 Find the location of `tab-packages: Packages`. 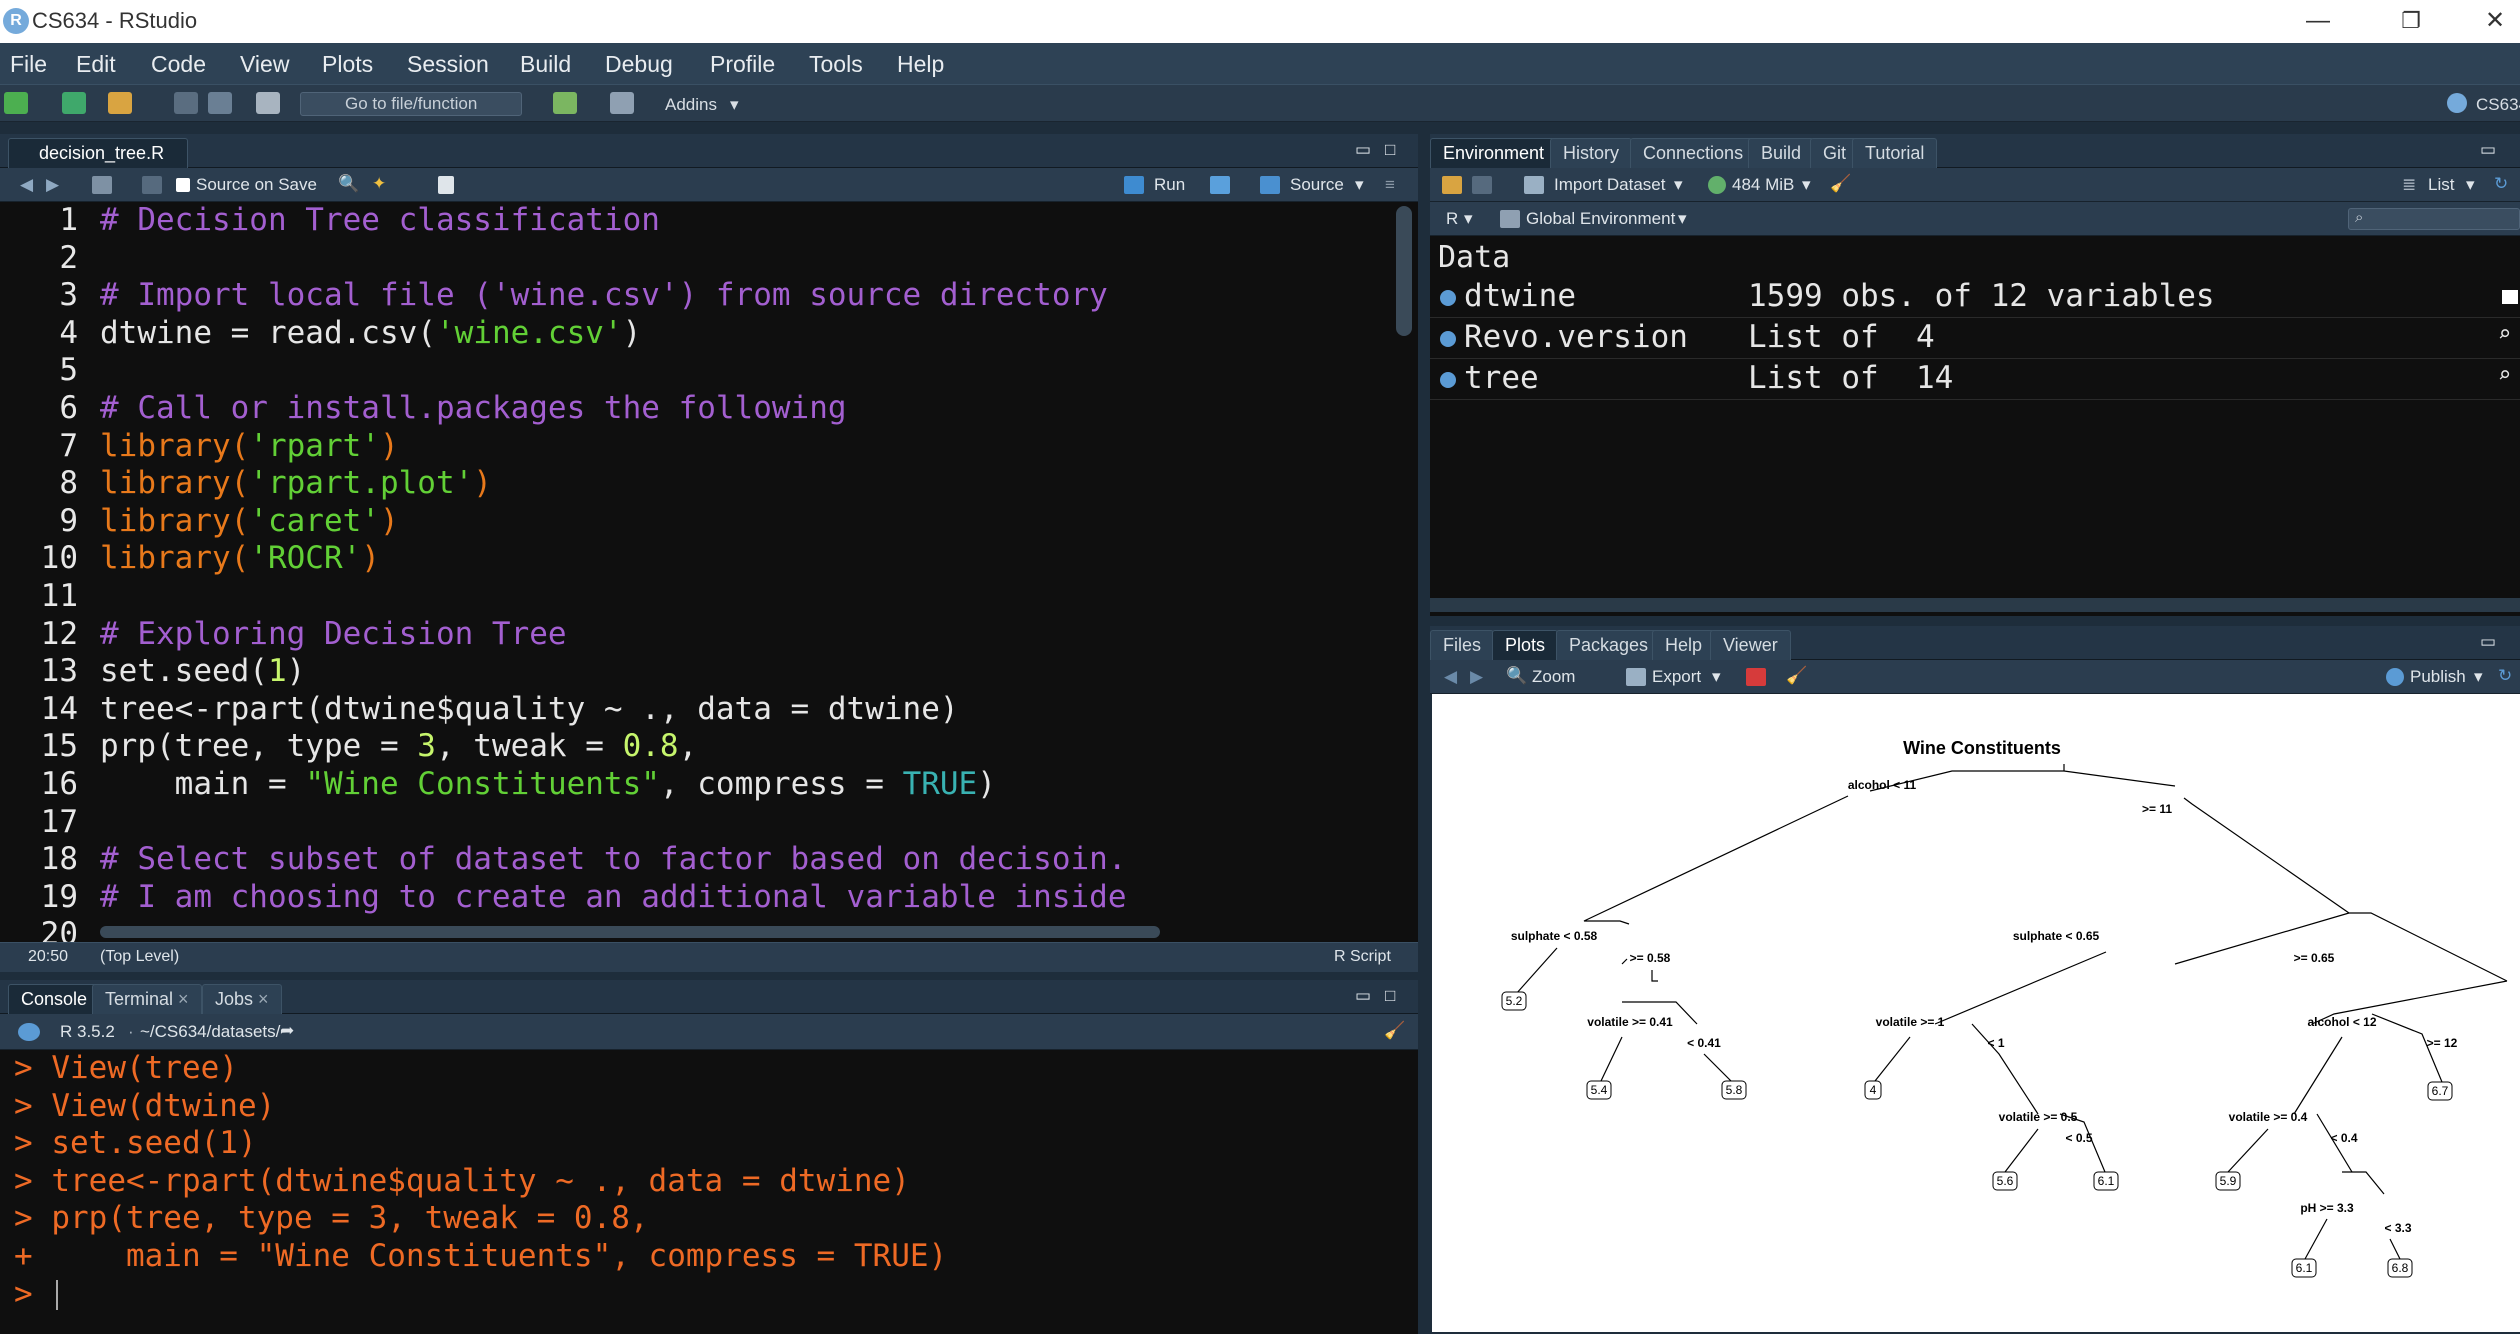

tab-packages: Packages is located at coordinates (1609, 645).